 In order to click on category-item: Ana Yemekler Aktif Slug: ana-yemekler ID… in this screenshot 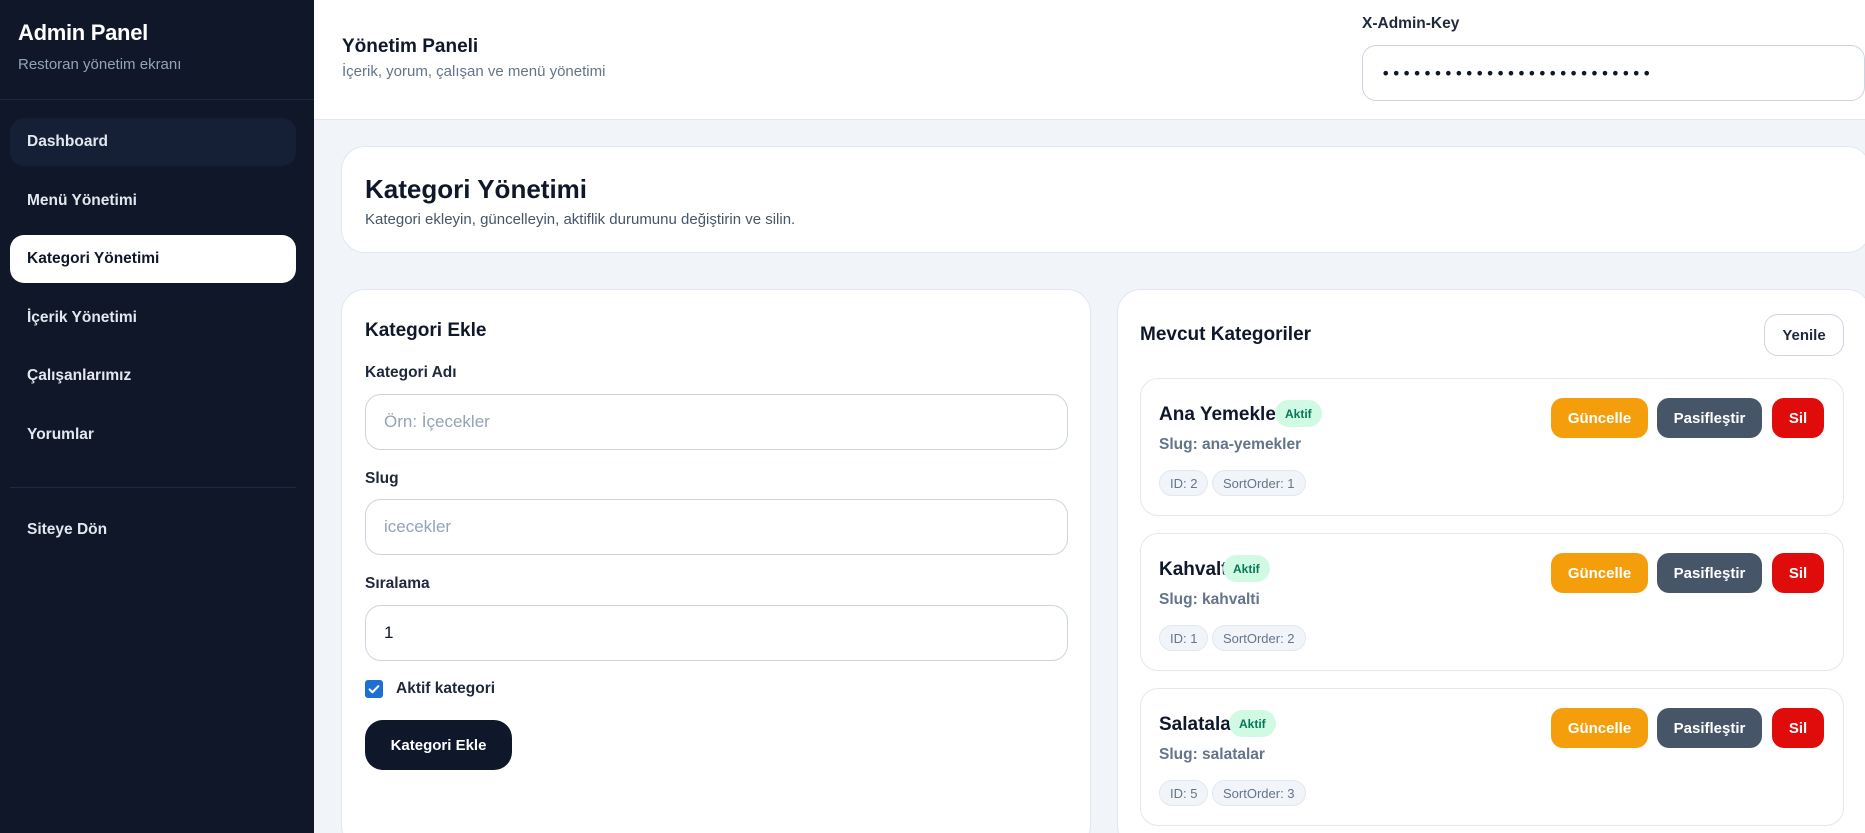, I will do `click(1492, 447)`.